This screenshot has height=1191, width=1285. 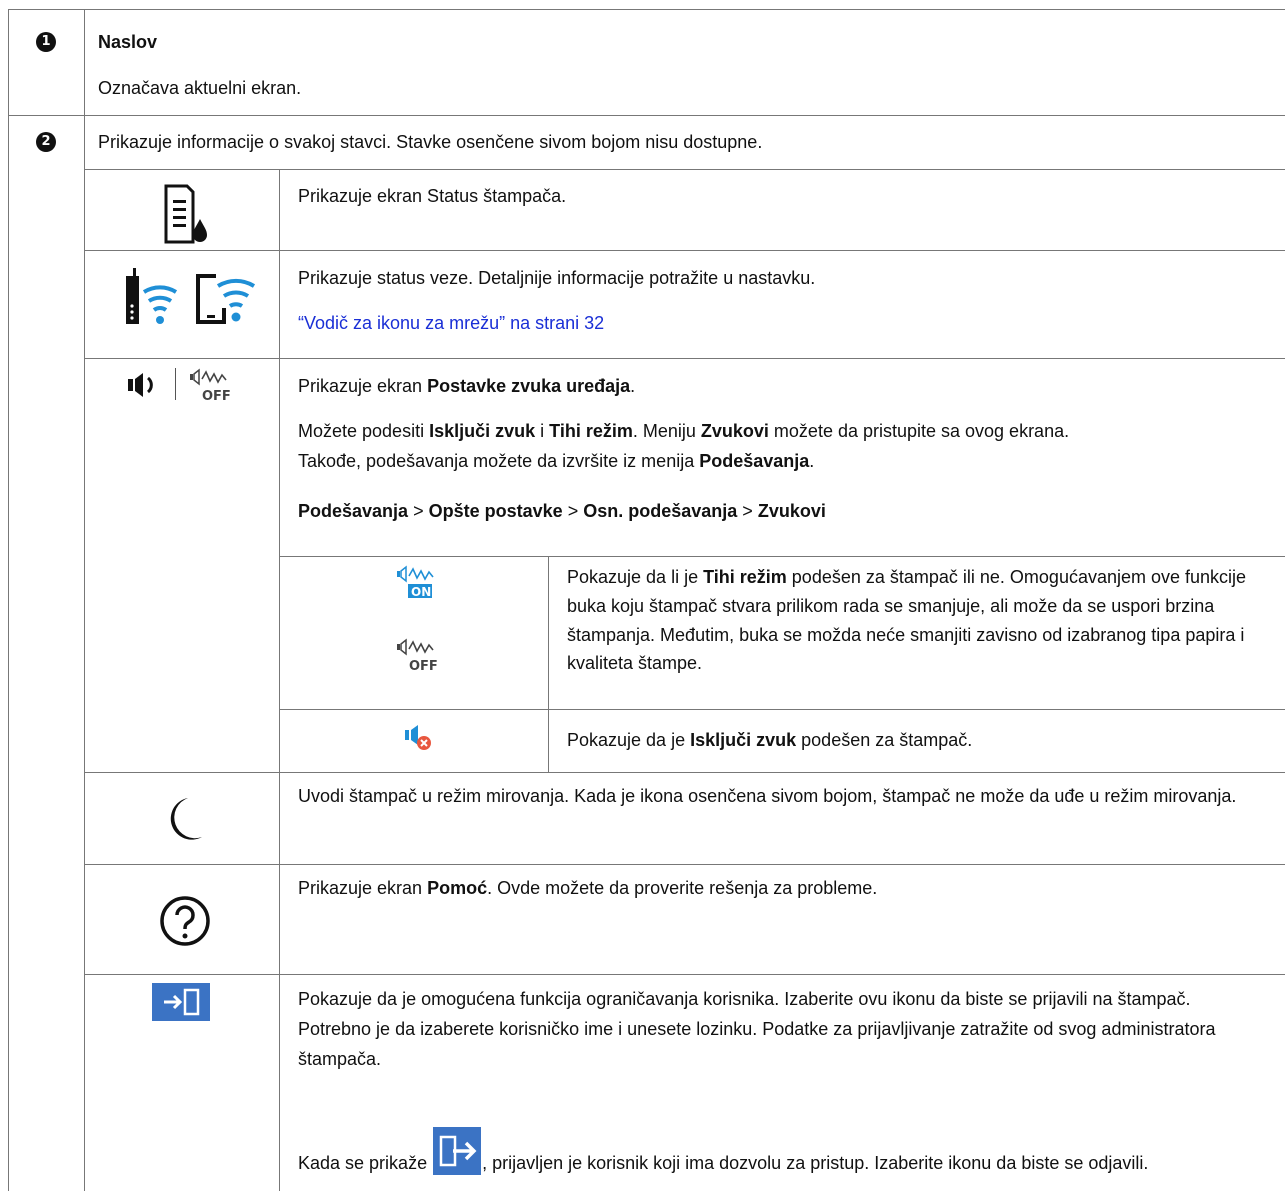 What do you see at coordinates (666, 431) in the screenshot?
I see `sound-l2e: . Meniju` at bounding box center [666, 431].